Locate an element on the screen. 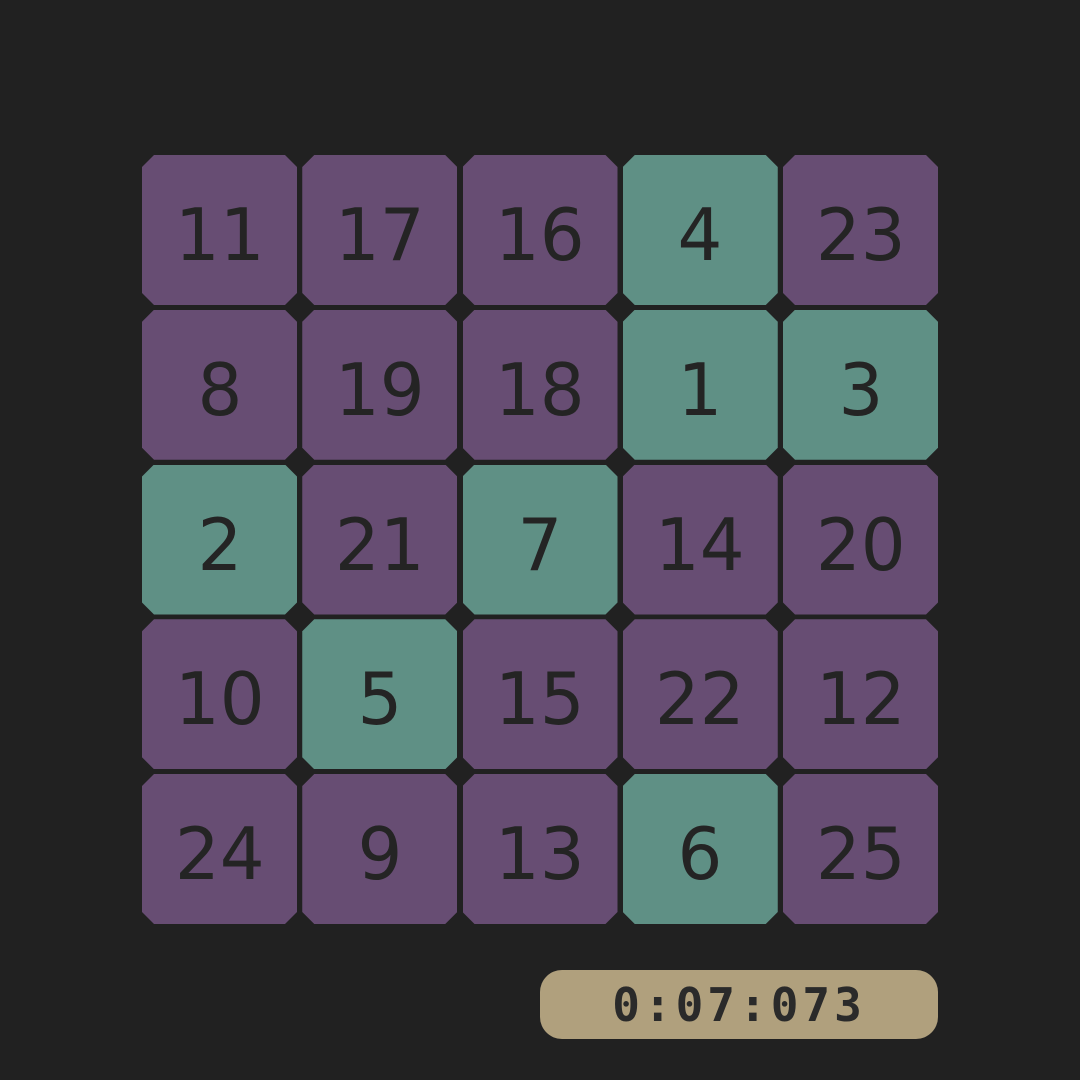 The height and width of the screenshot is (1080, 1080). tile-3: 3 is located at coordinates (860, 385).